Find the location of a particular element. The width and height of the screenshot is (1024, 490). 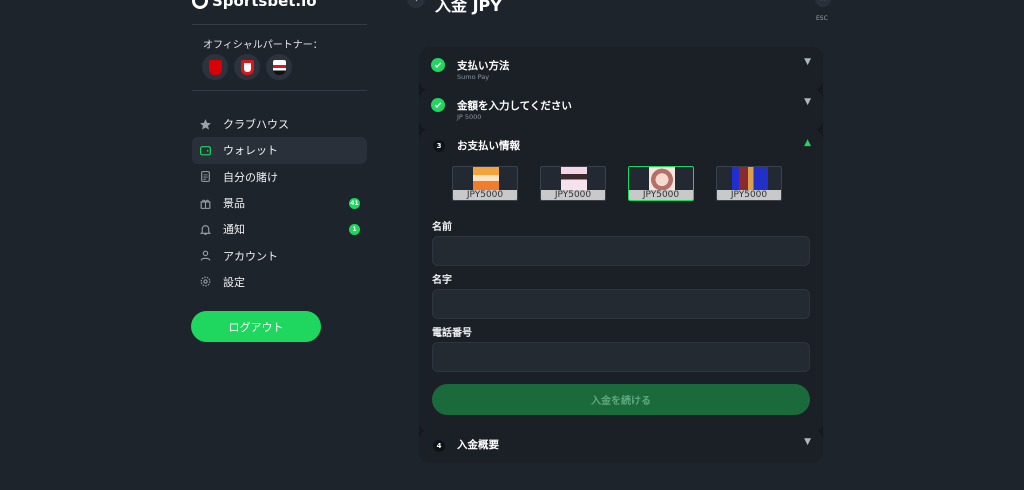

close-button: ✕ is located at coordinates (823, 3).